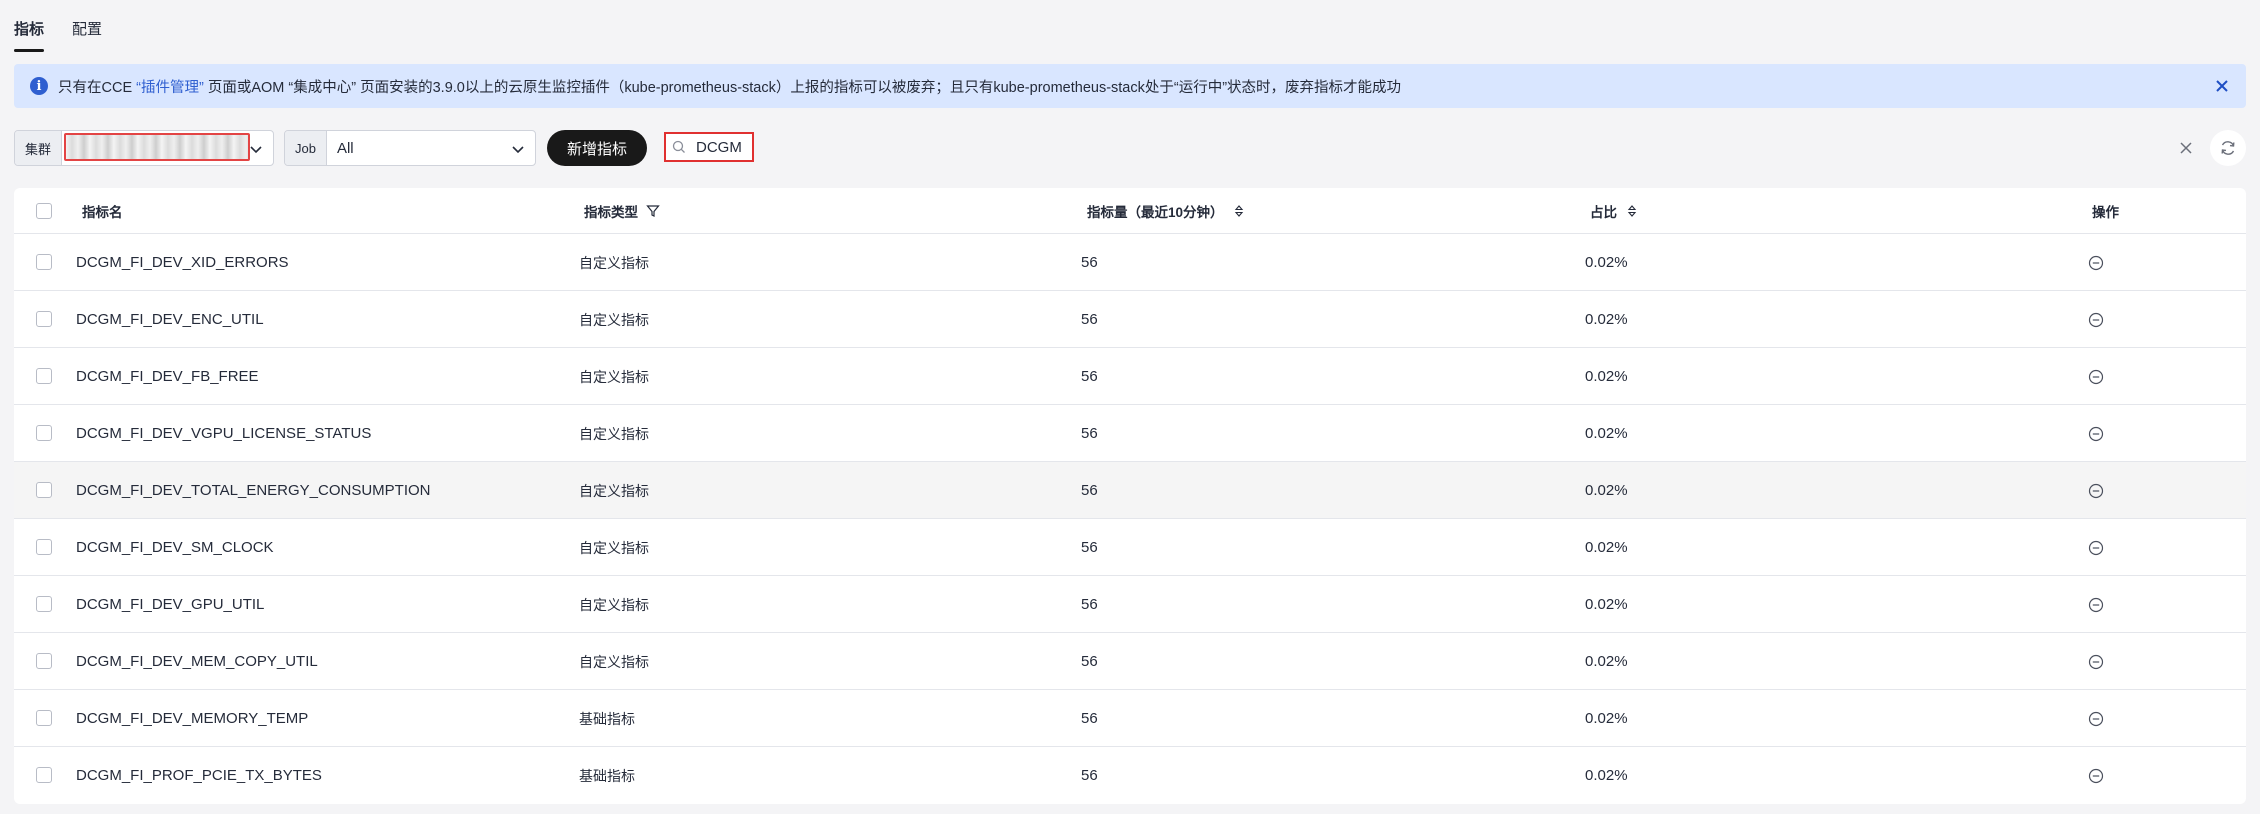 The image size is (2260, 814). I want to click on metric-name: DCGM_FI_DEV_MEM_COPY_UTIL, so click(197, 661).